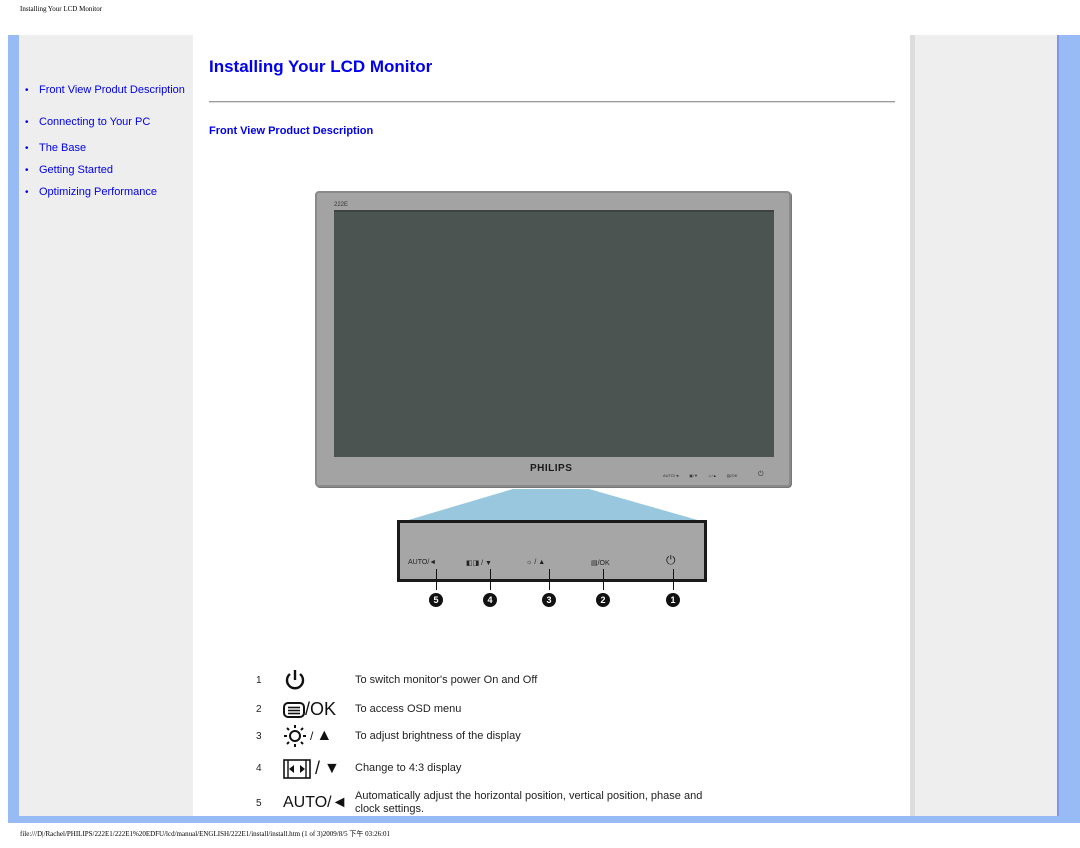  Describe the element at coordinates (341, 205) in the screenshot. I see `model-label: 222E` at that location.